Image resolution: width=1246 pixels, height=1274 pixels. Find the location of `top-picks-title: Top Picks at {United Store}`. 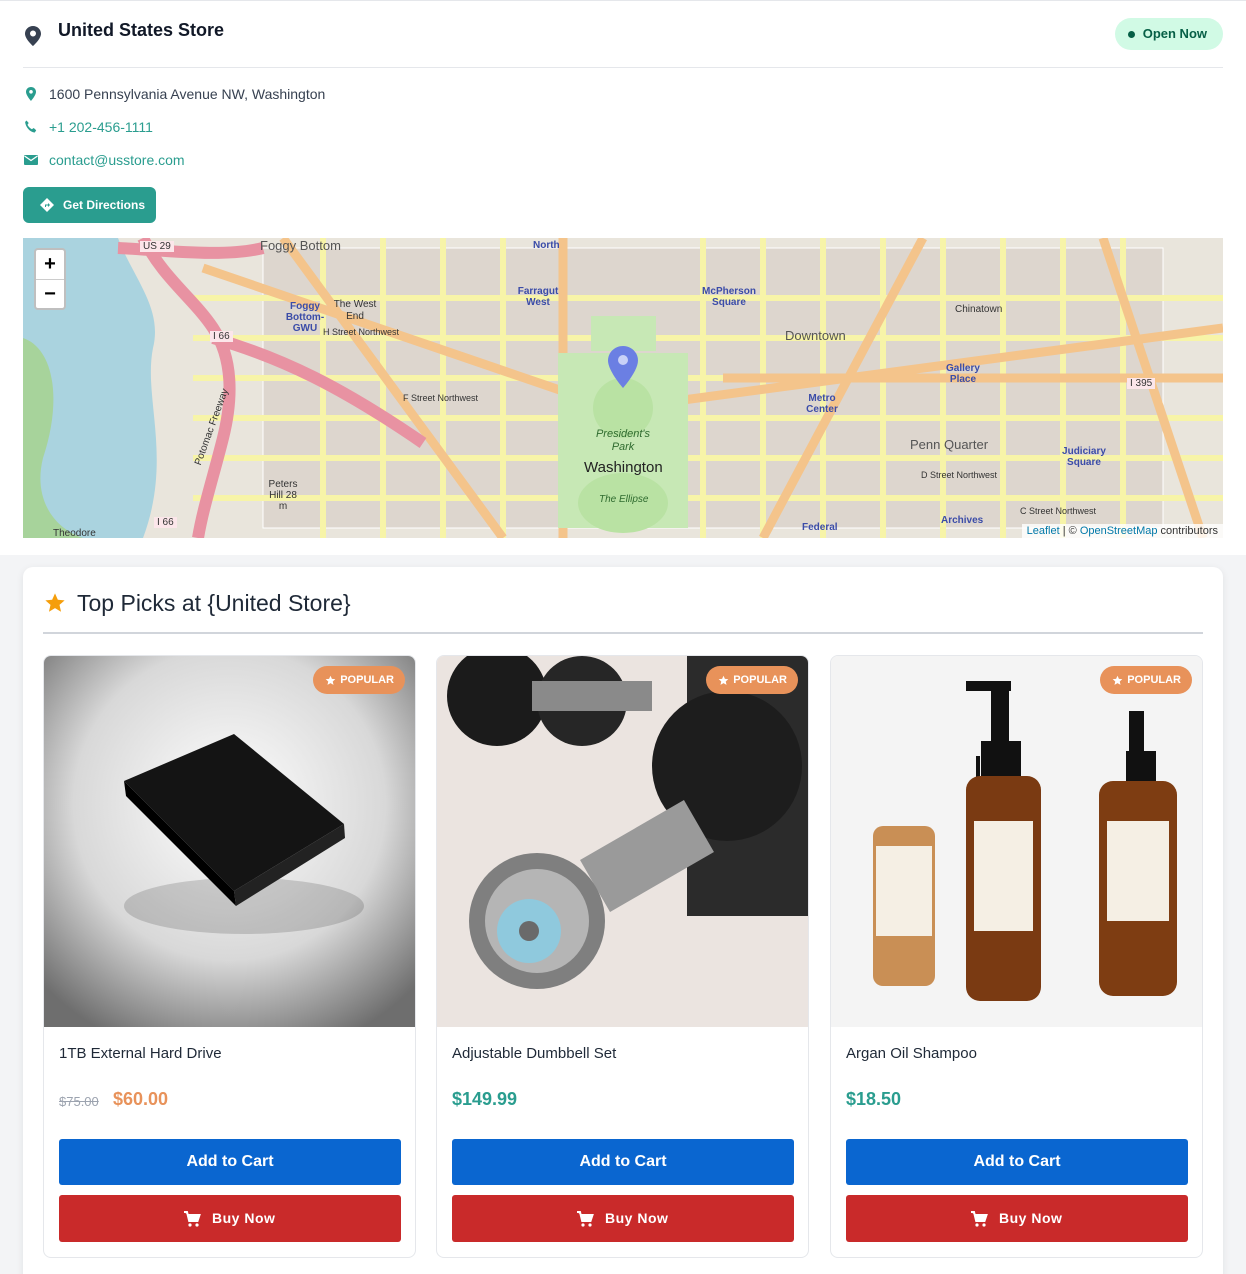

top-picks-title: Top Picks at {United Store} is located at coordinates (214, 603).